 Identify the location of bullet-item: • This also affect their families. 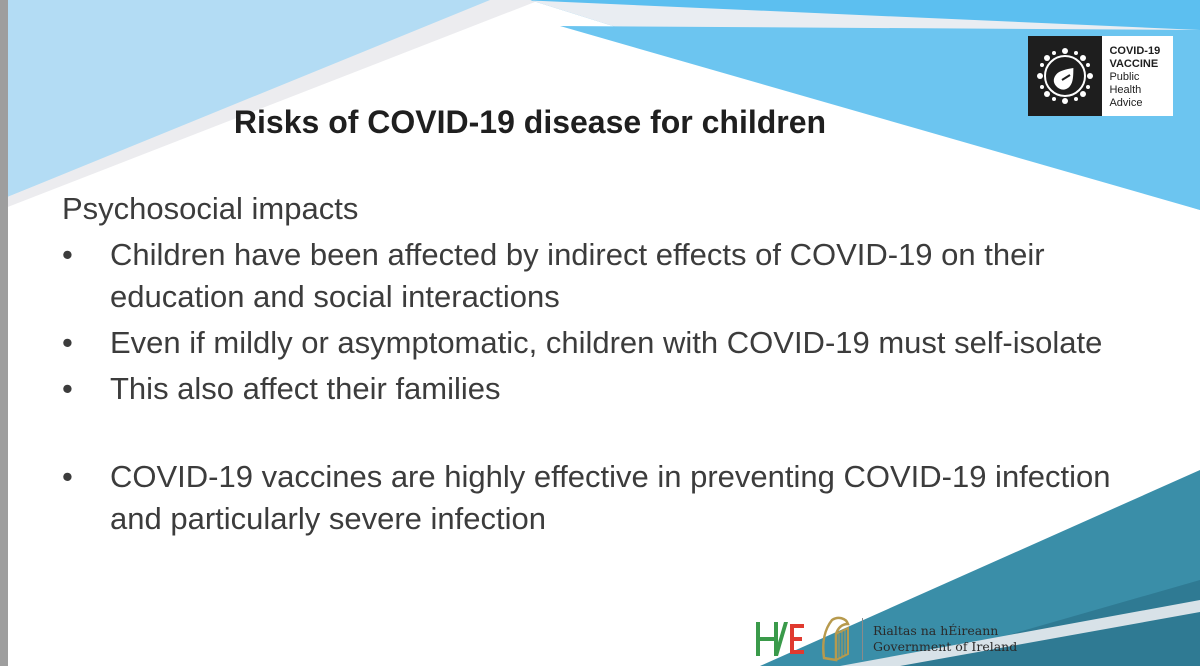
(602, 389).